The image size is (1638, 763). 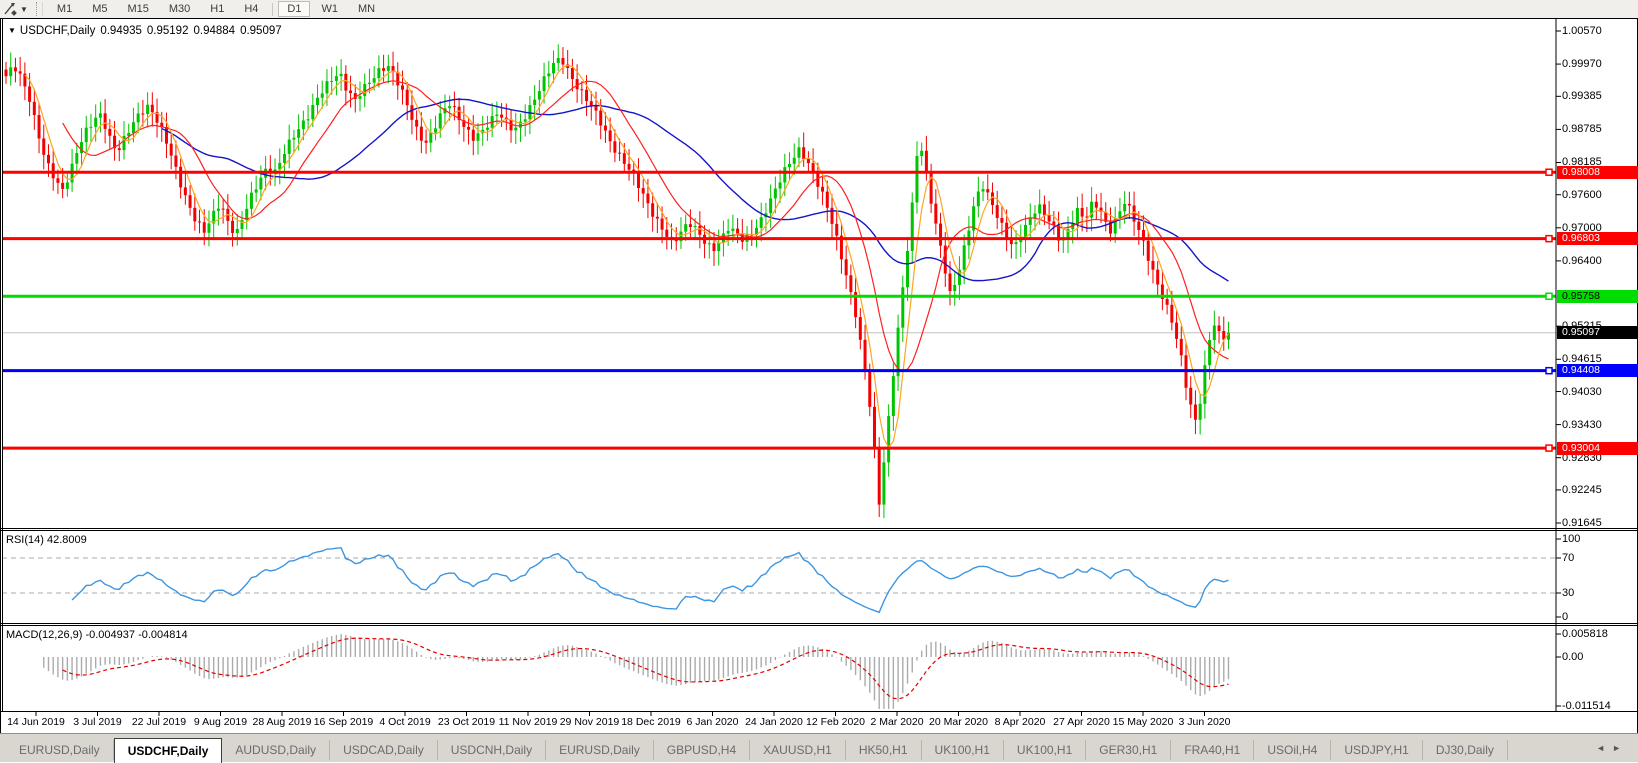 I want to click on chart-tab-dj30-daily: DJ30,Daily, so click(x=1465, y=750).